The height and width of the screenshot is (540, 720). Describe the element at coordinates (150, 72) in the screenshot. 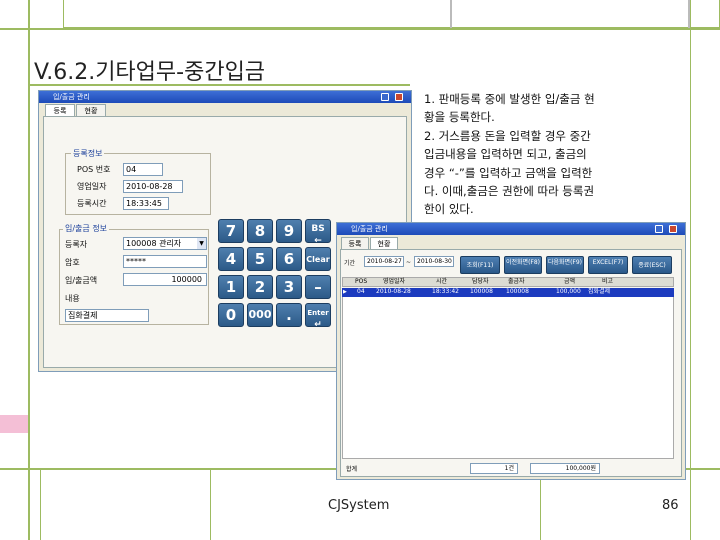

I see `slide-title: V.6.2.기타업무-중간입금` at that location.